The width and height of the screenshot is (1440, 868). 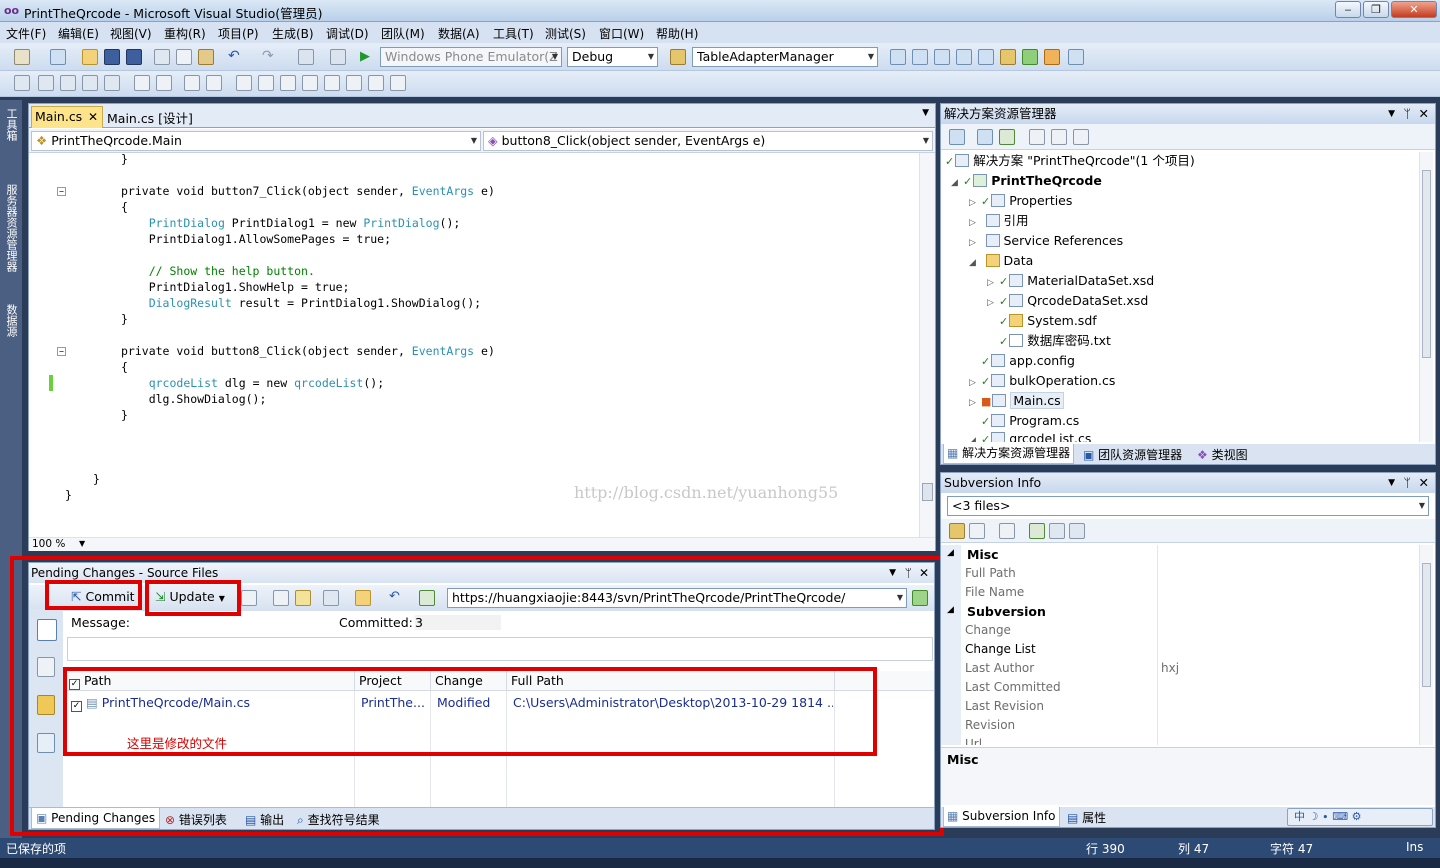 I want to click on collapse-misc-icon: ◢, so click(x=950, y=553).